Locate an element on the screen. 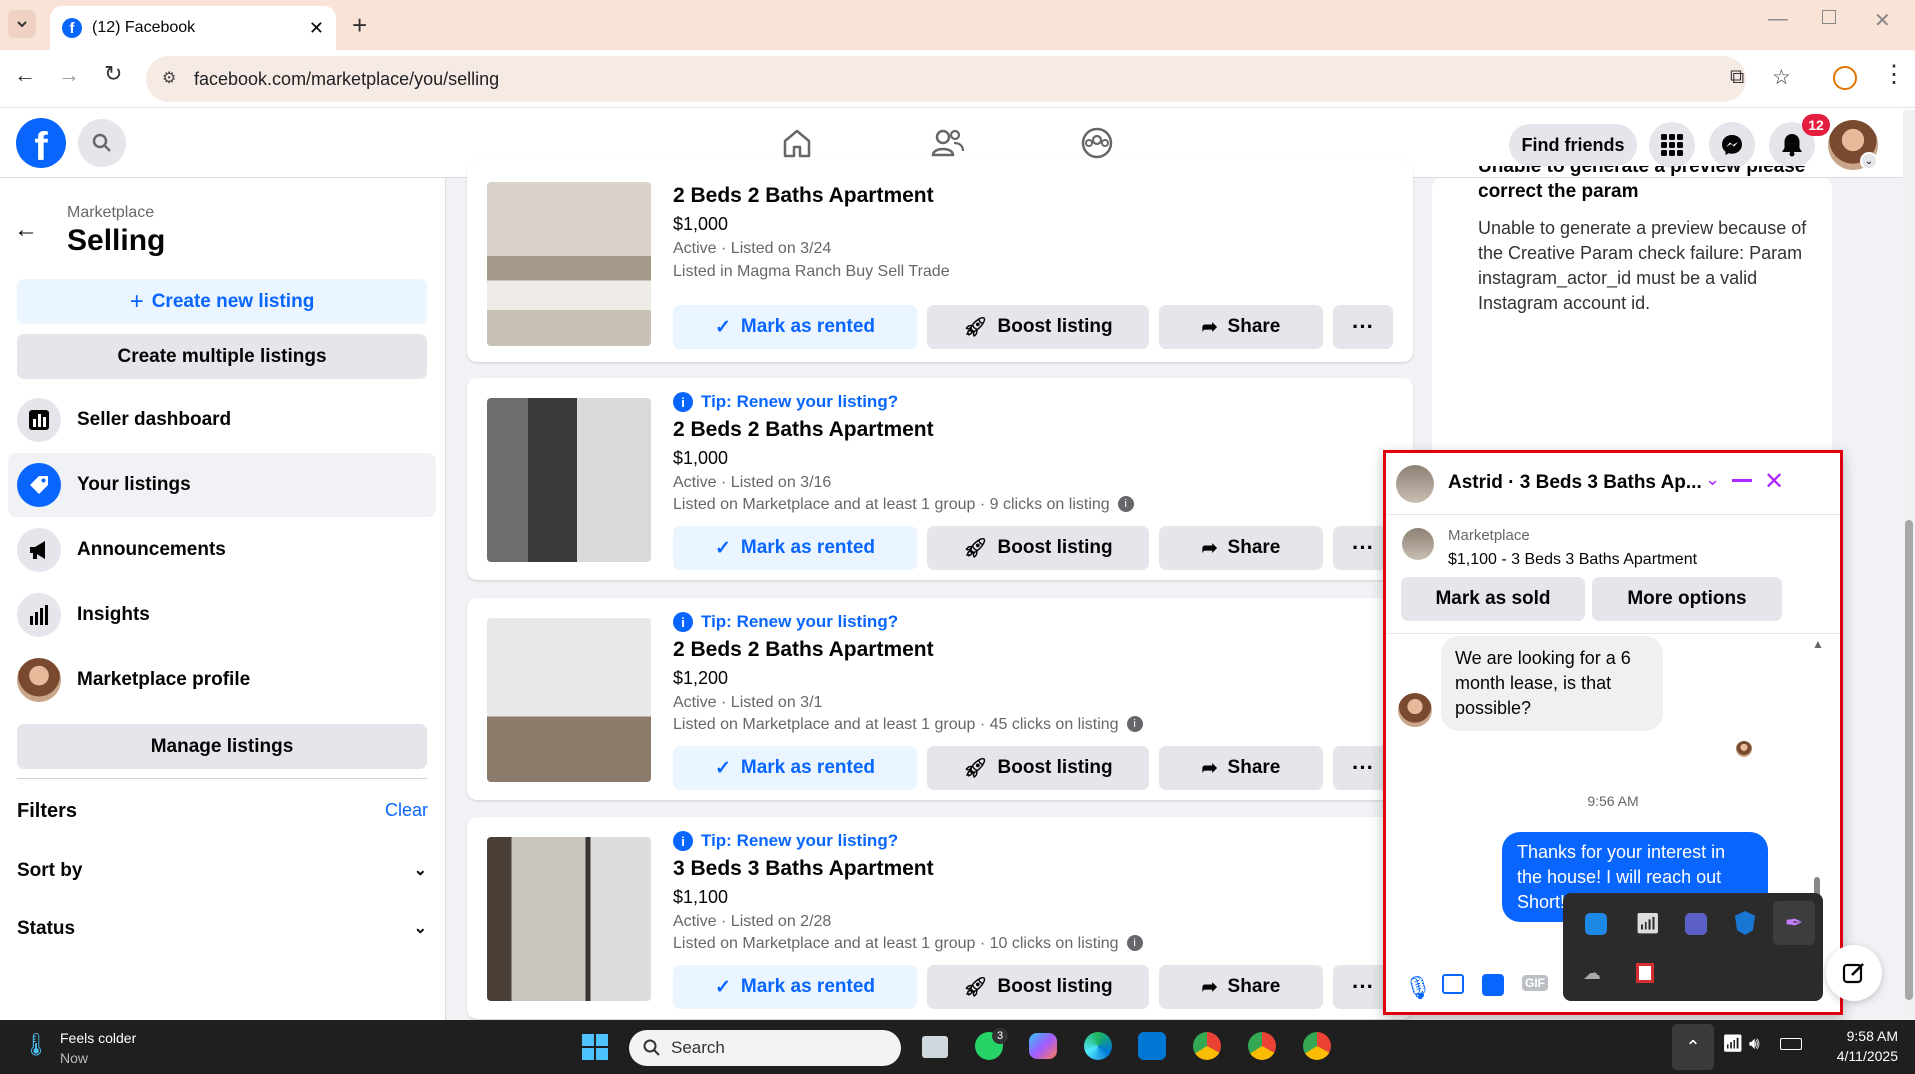 The width and height of the screenshot is (1915, 1074). clock-time: 9:58 AM is located at coordinates (1858, 1036).